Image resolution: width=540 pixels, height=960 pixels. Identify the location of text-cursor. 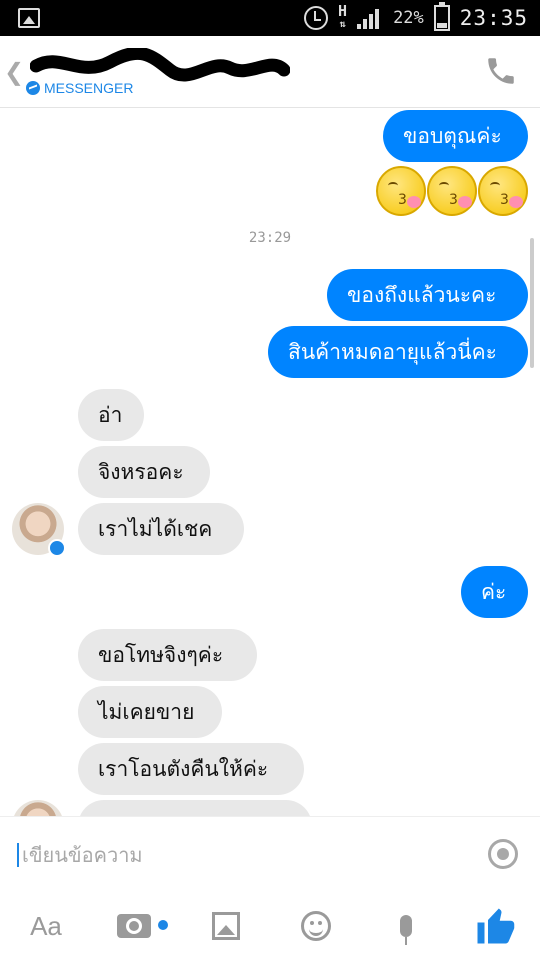
(18, 855).